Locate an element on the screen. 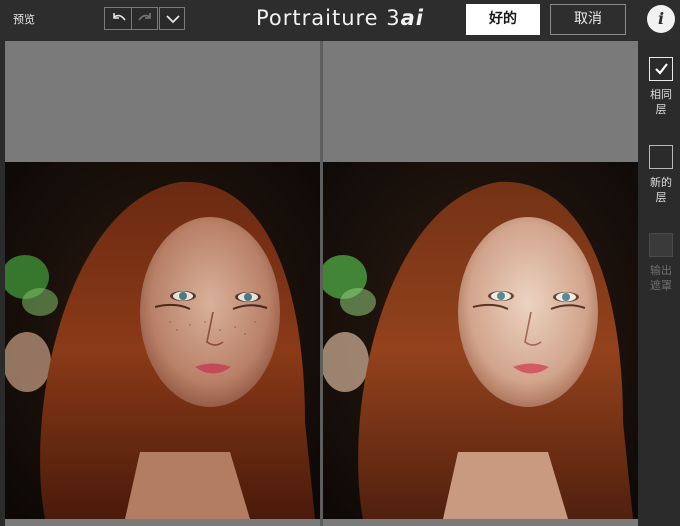 The width and height of the screenshot is (680, 526). undo-button is located at coordinates (118, 18).